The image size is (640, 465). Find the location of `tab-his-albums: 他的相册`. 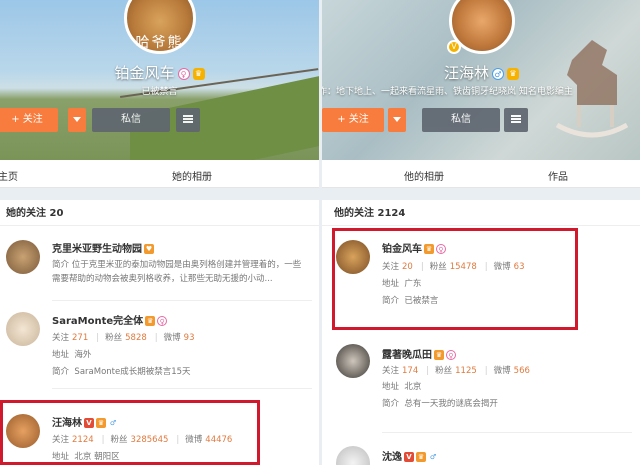

tab-his-albums: 他的相册 is located at coordinates (424, 175).